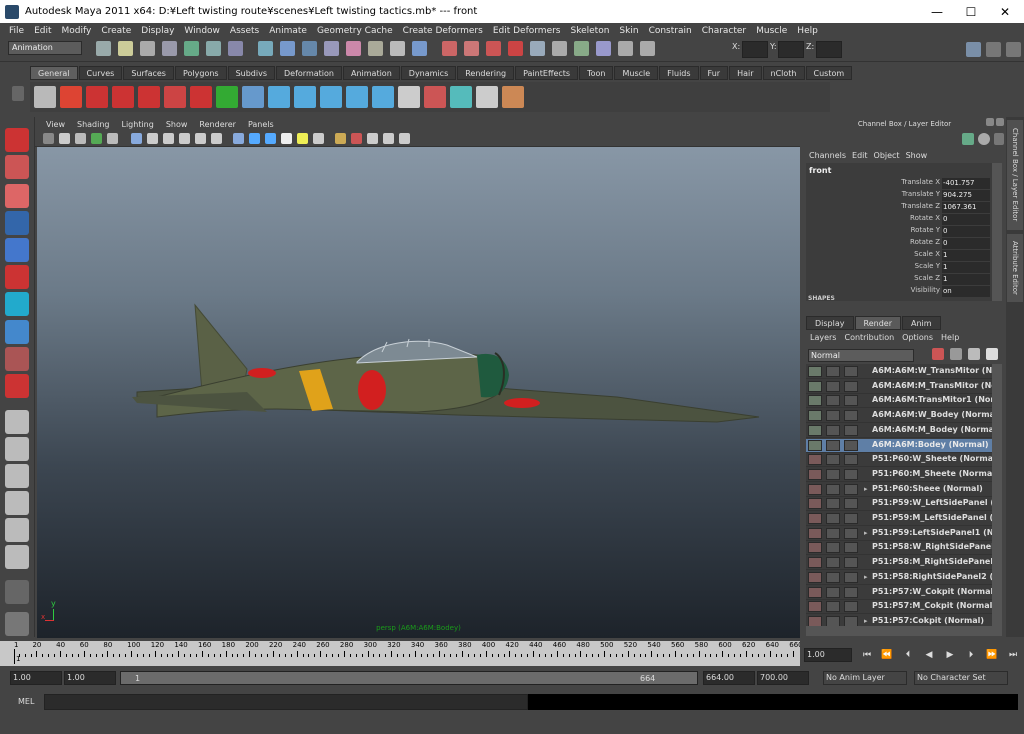 This screenshot has height=734, width=1024. Describe the element at coordinates (45, 48) in the screenshot. I see `menu-set-dropdown: Animation` at that location.